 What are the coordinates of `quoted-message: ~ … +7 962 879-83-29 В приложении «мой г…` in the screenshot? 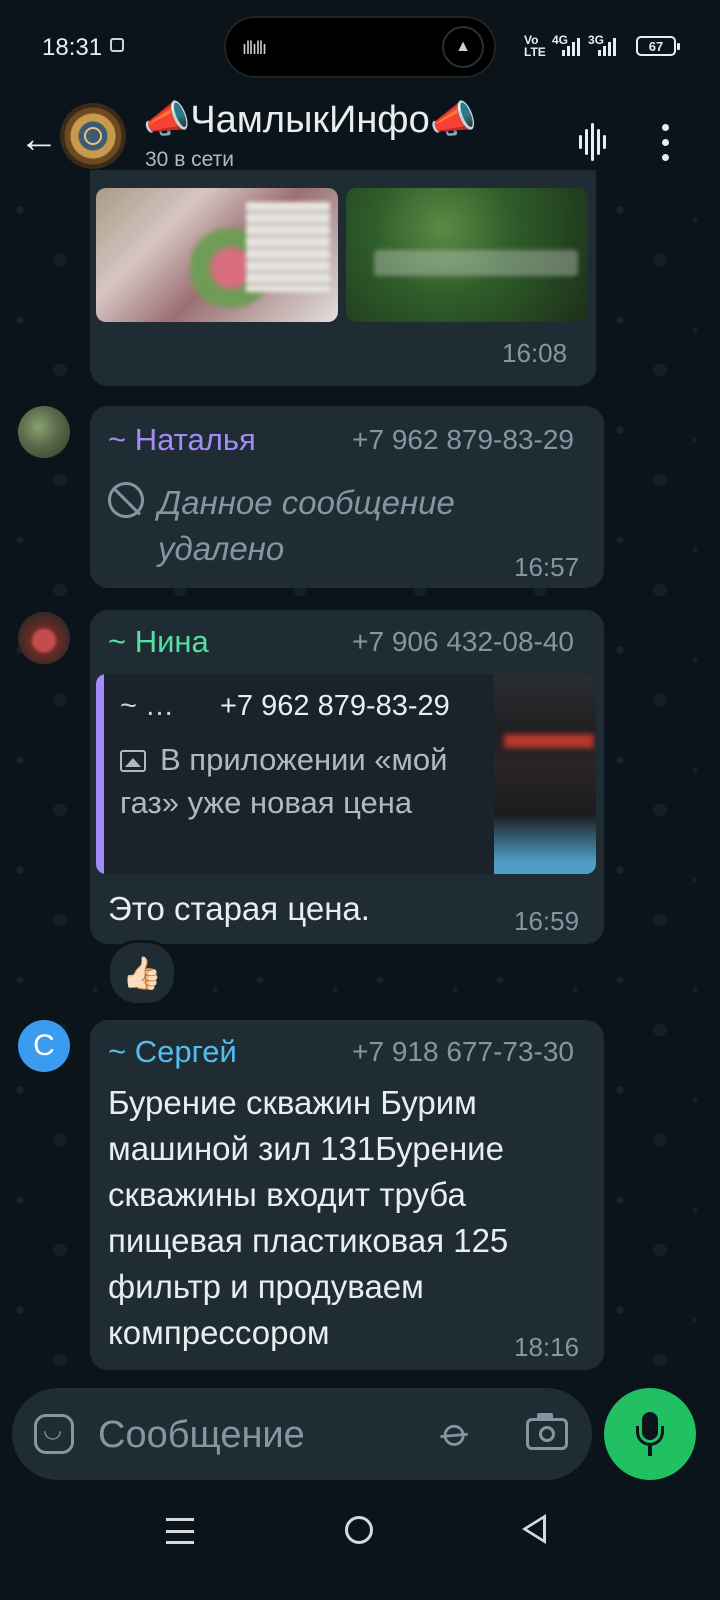 It's located at (346, 774).